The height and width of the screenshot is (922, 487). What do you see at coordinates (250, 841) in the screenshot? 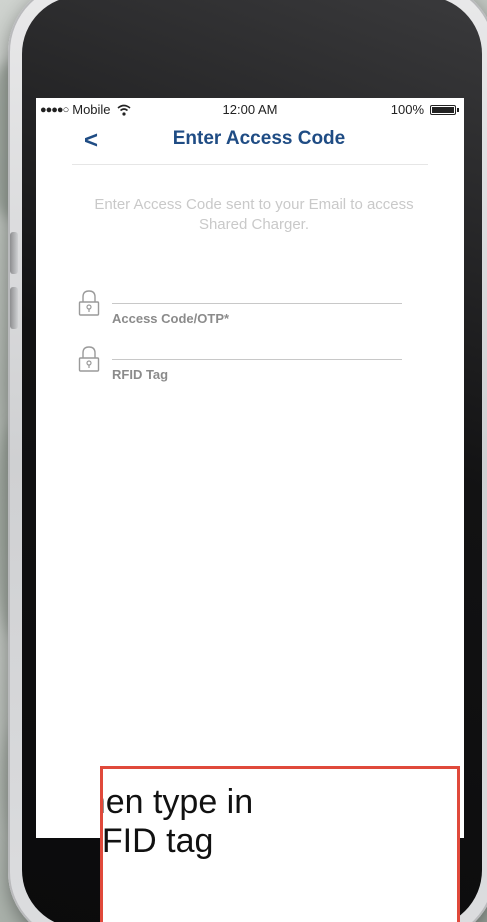
I see `callout-text: d then type in d RFID tag vou` at bounding box center [250, 841].